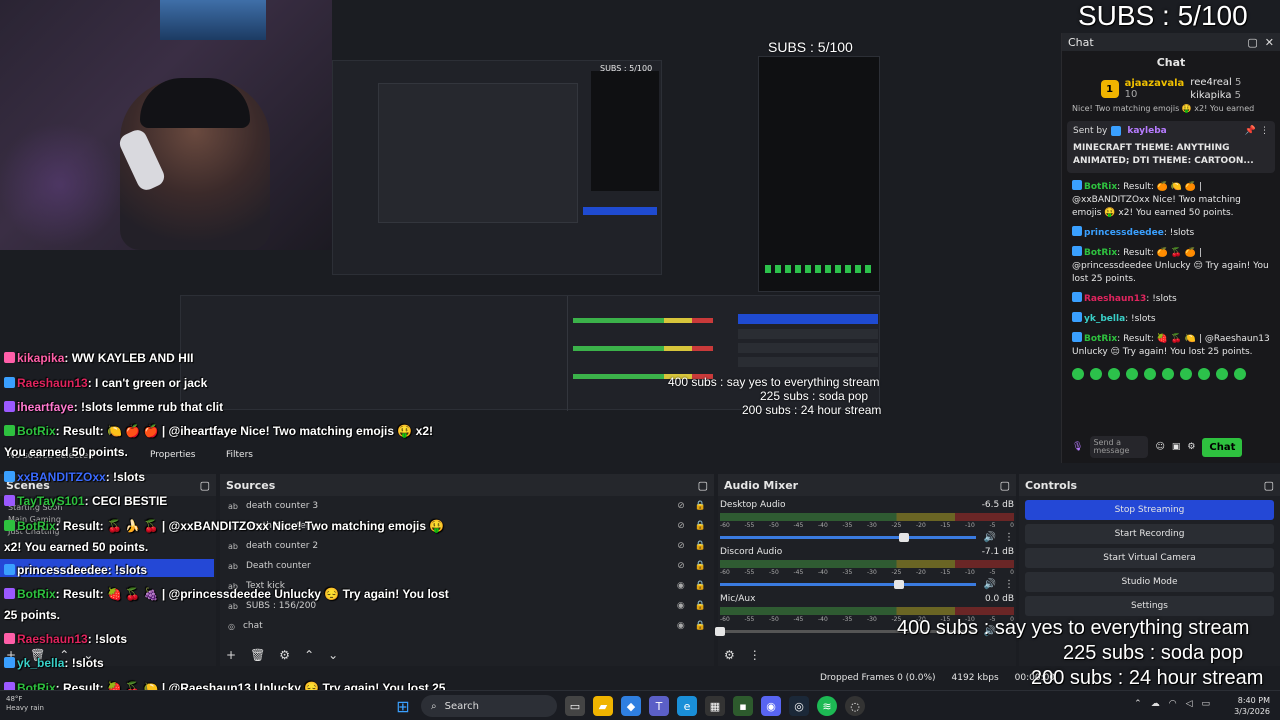 The image size is (1280, 720). What do you see at coordinates (333, 655) in the screenshot?
I see `arrow-down-icon: ⌄` at bounding box center [333, 655].